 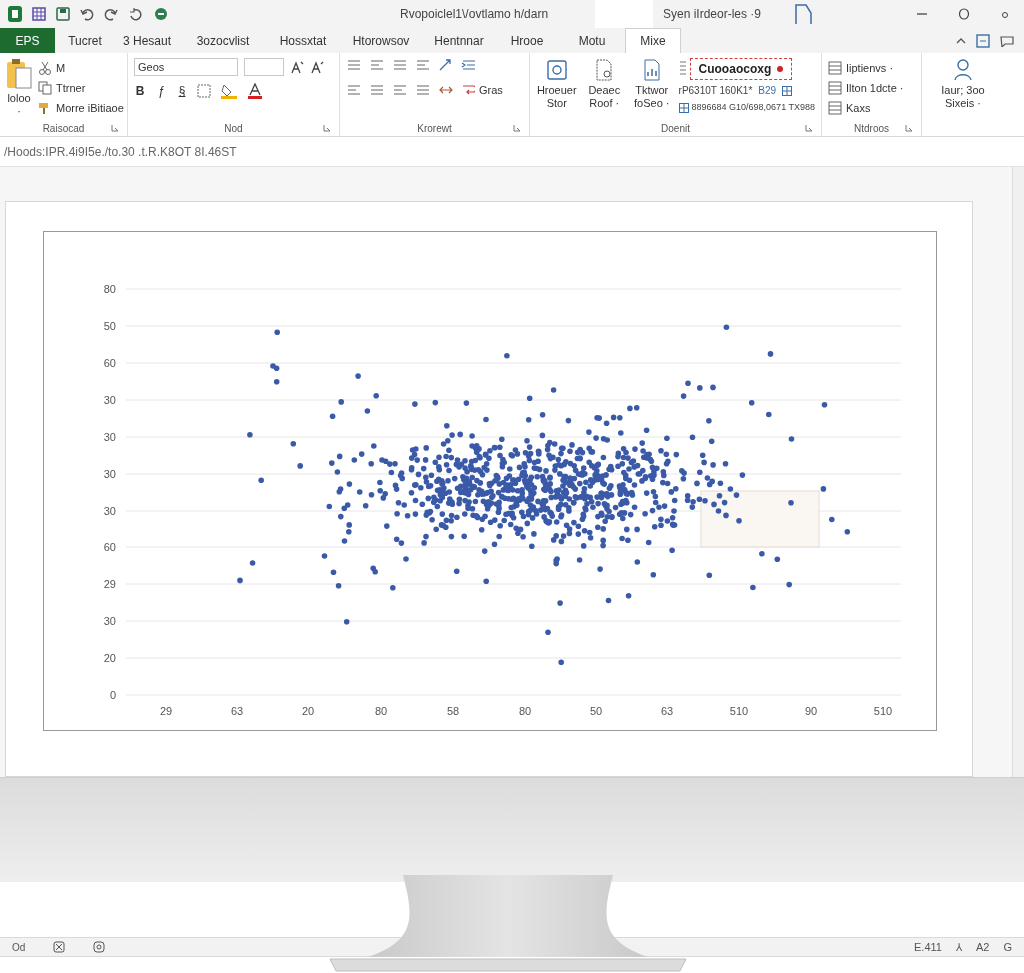 I want to click on list-icon, so click(x=682, y=69).